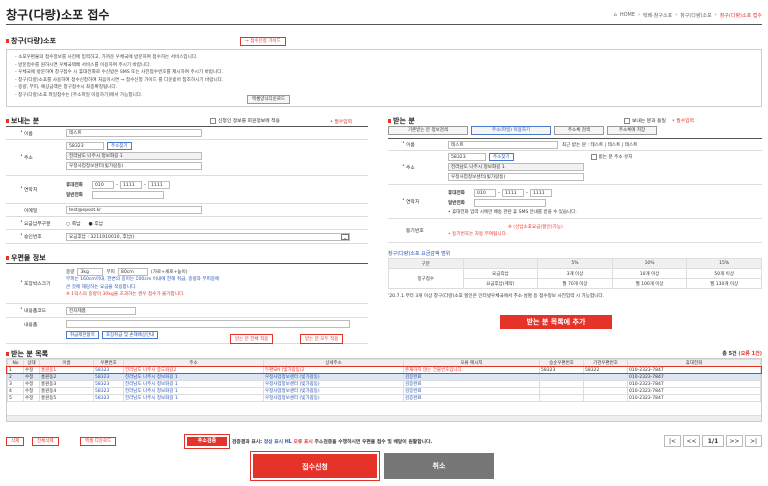  What do you see at coordinates (734, 441) in the screenshot?
I see `next-page-icon: >>` at bounding box center [734, 441].